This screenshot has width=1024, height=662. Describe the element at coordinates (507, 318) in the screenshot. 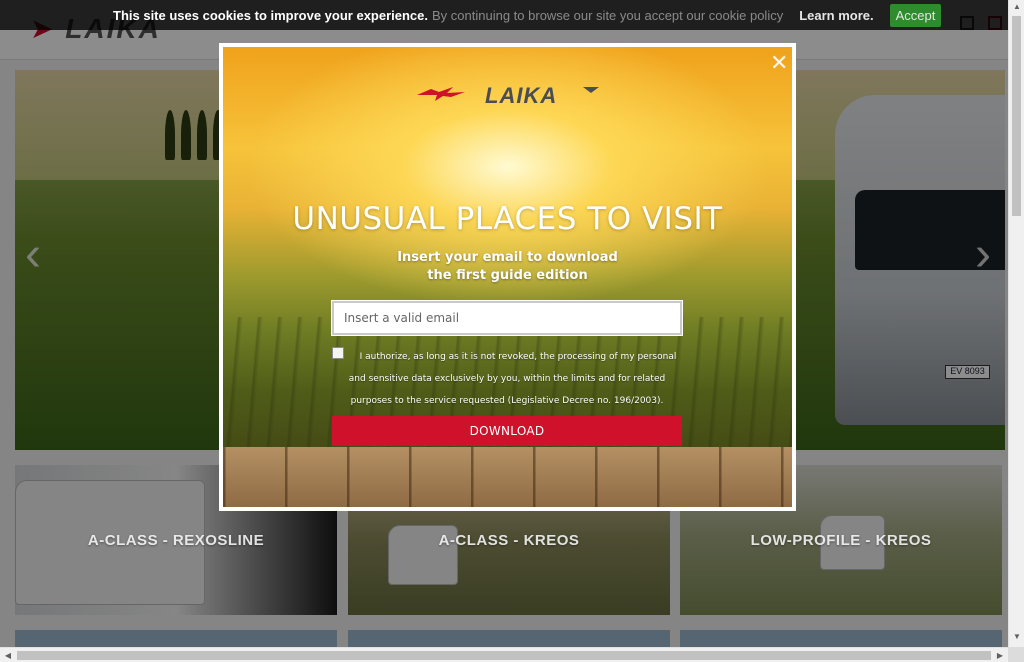

I see `email-field` at that location.